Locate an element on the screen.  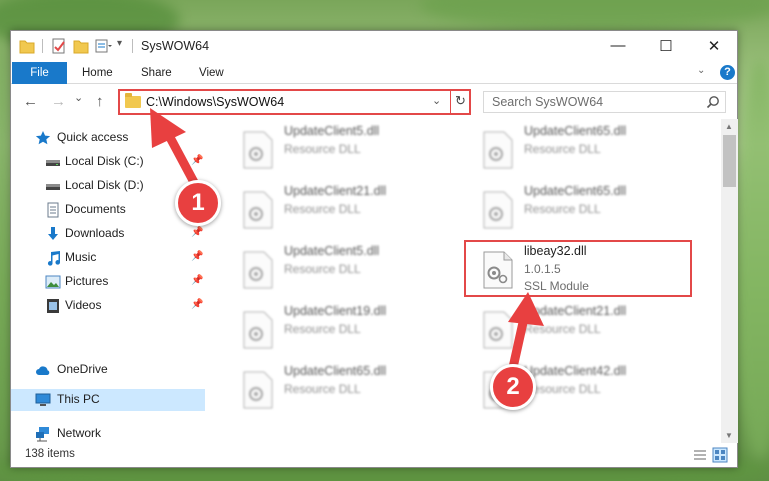
callout-2: 2 is located at coordinates (513, 387).